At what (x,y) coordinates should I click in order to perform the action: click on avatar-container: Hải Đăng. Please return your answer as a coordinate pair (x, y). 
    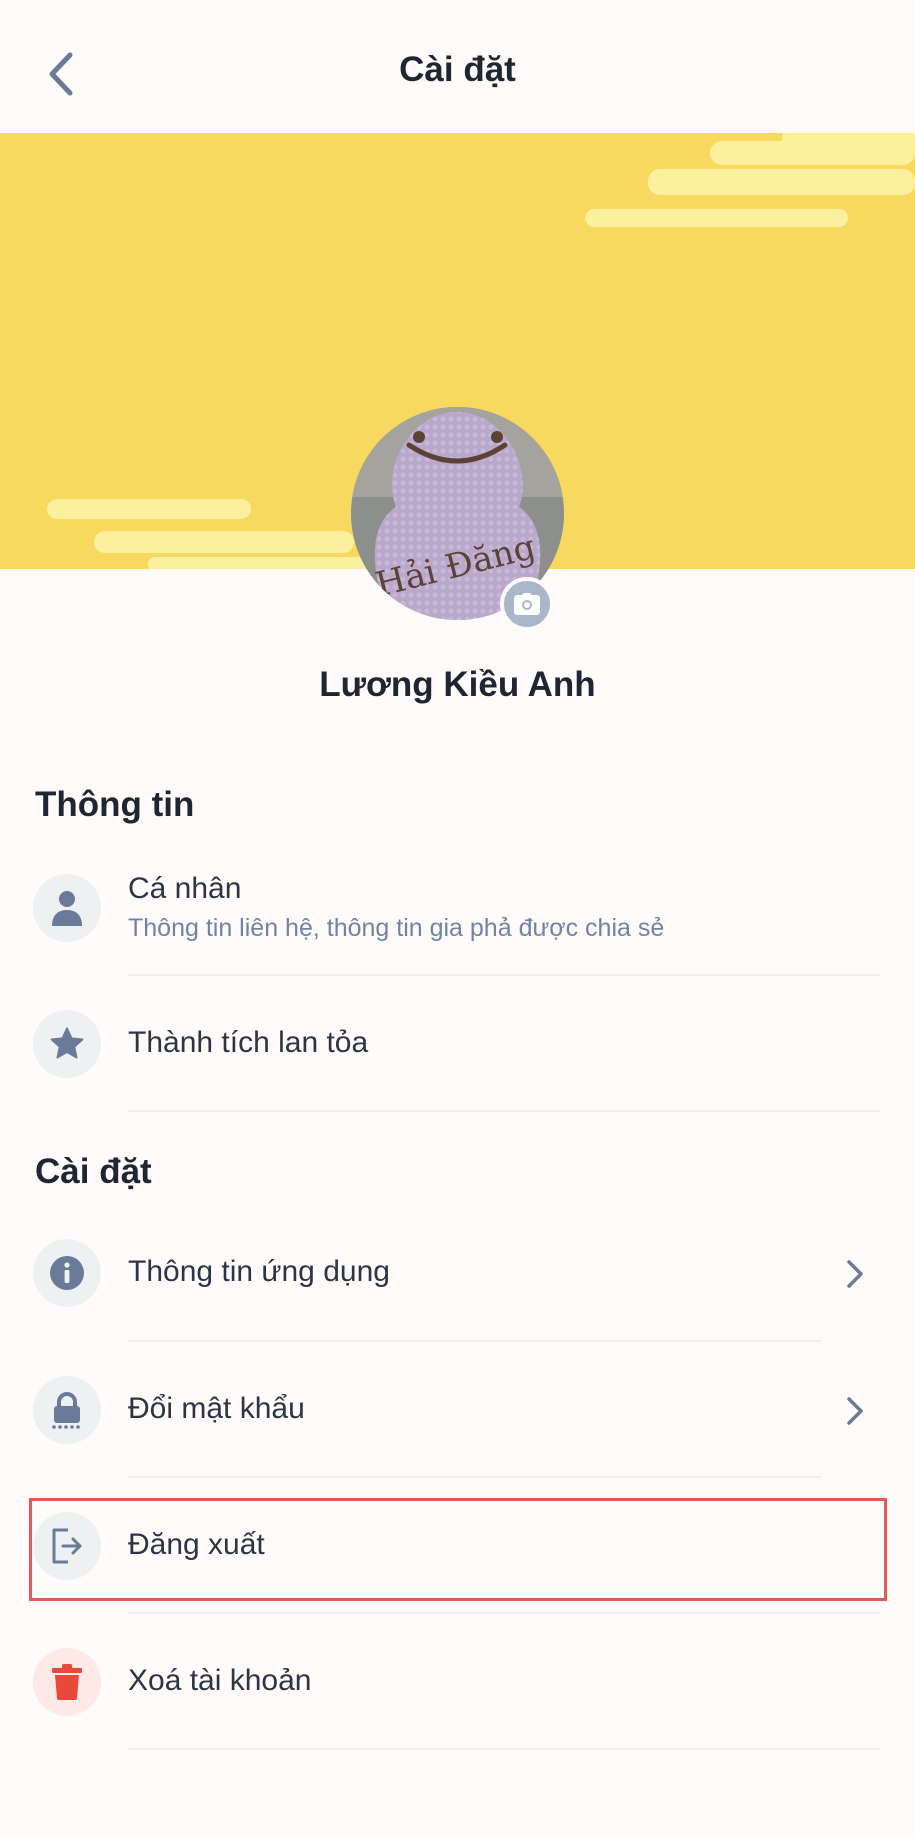
    Looking at the image, I should click on (457, 519).